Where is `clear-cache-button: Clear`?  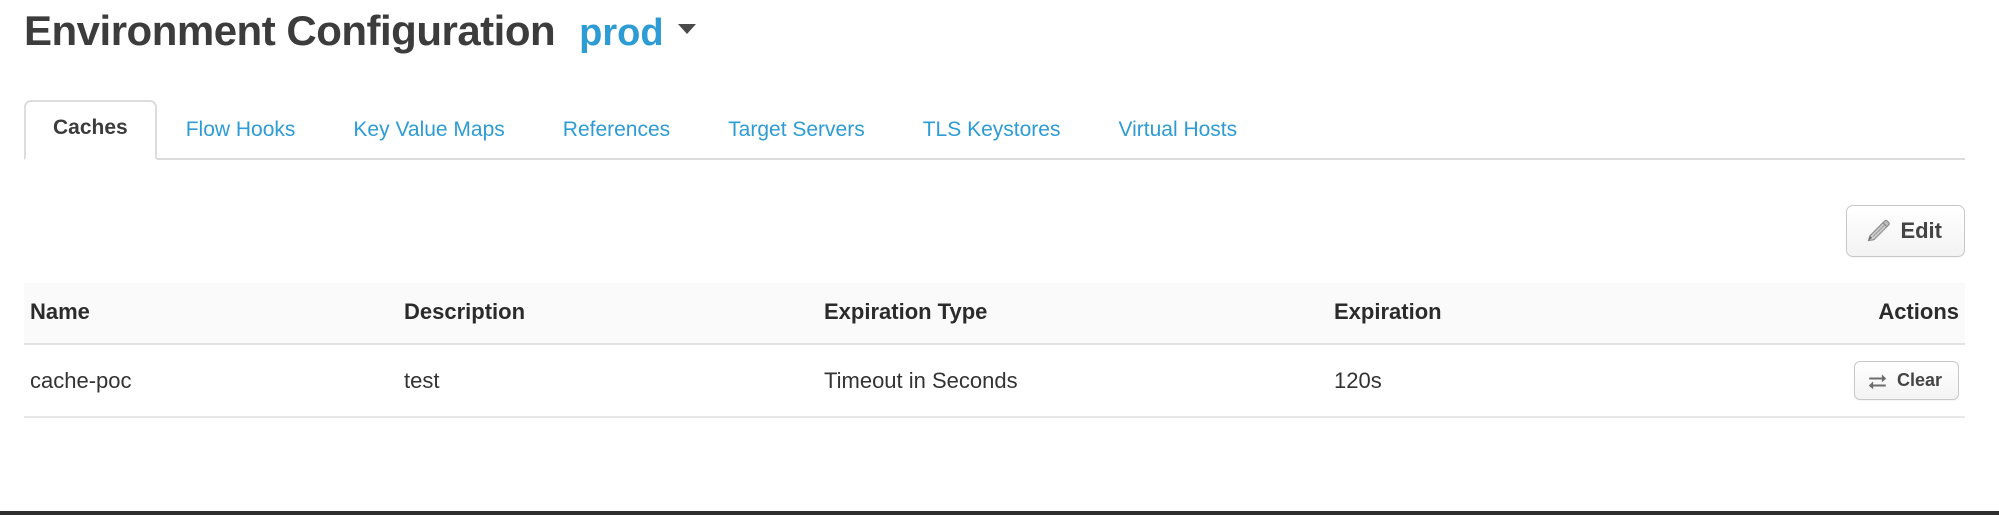 clear-cache-button: Clear is located at coordinates (1906, 380).